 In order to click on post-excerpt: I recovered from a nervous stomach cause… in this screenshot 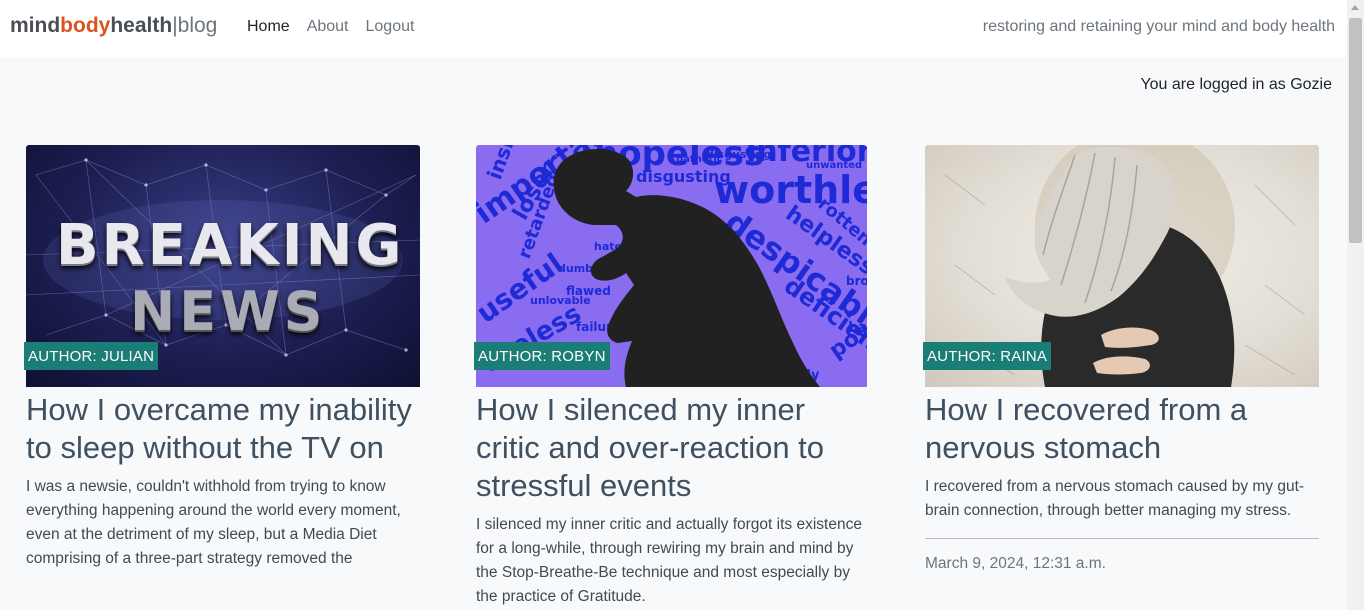, I will do `click(1115, 498)`.